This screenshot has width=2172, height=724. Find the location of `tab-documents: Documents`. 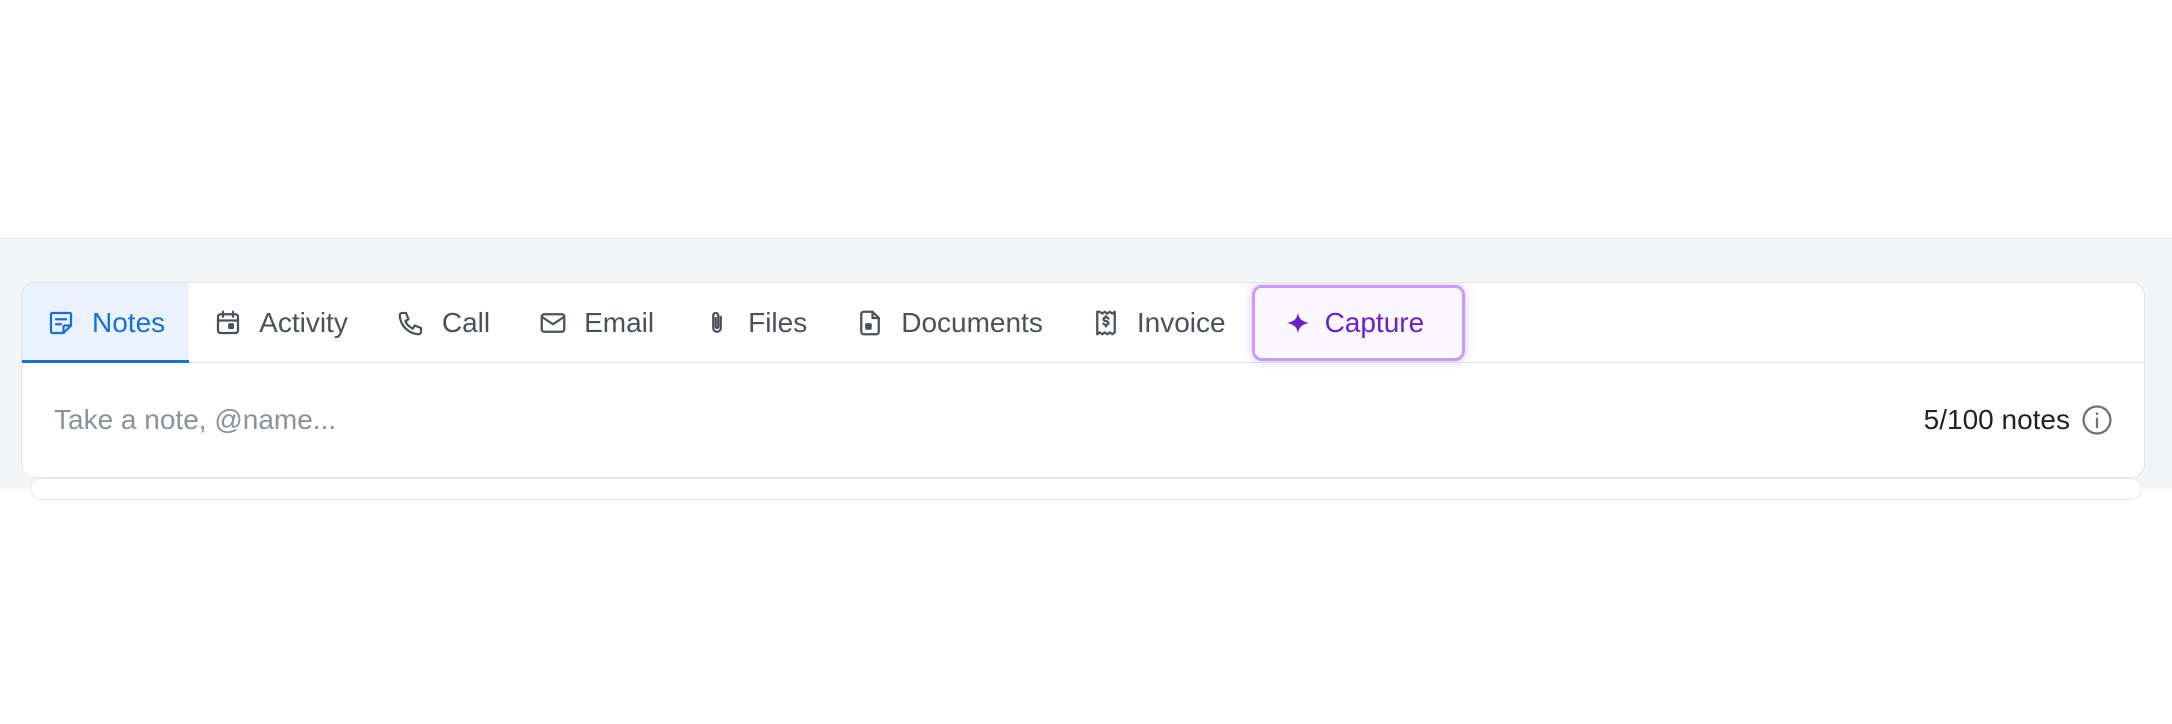

tab-documents: Documents is located at coordinates (949, 322).